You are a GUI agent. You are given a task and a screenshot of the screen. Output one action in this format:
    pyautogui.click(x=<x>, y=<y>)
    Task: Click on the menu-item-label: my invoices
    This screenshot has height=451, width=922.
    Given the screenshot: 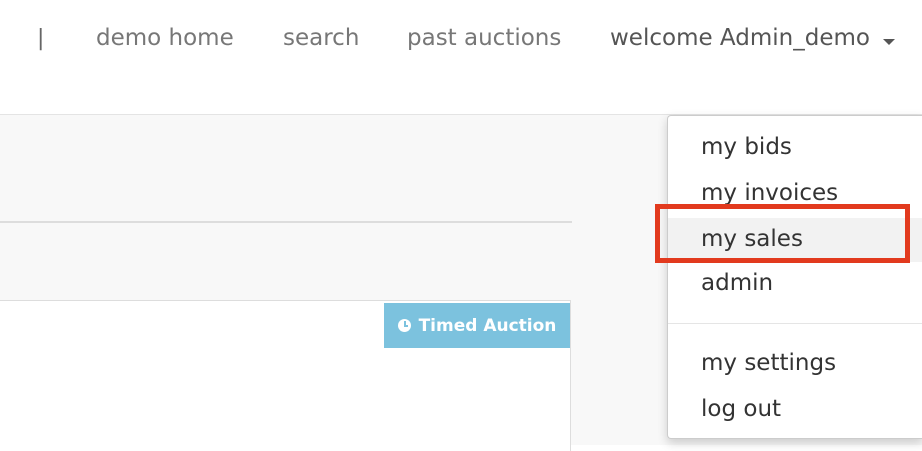 What is the action you would take?
    pyautogui.click(x=770, y=193)
    